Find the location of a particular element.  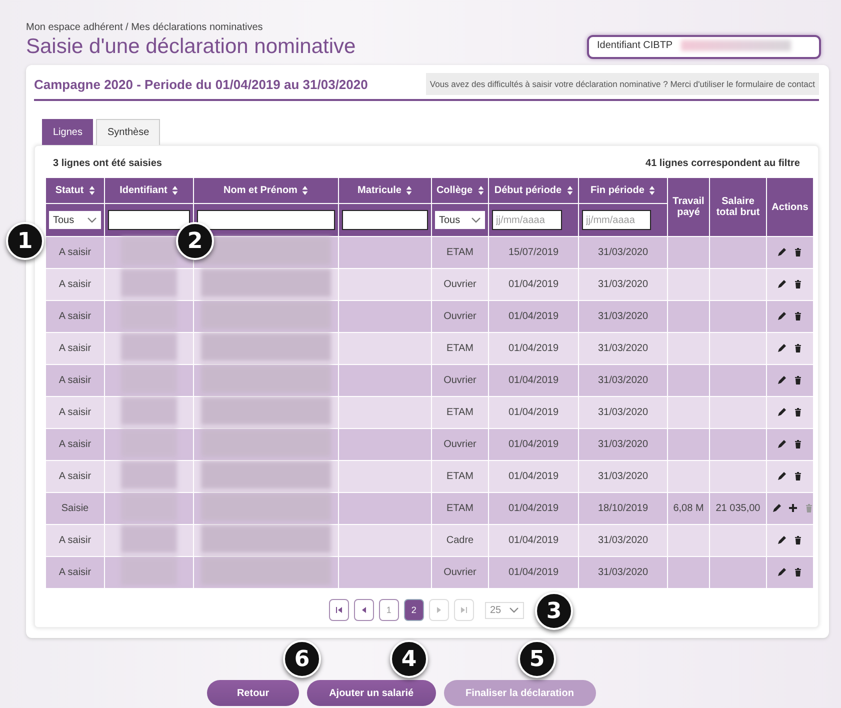

tab: Synthèse is located at coordinates (128, 132).